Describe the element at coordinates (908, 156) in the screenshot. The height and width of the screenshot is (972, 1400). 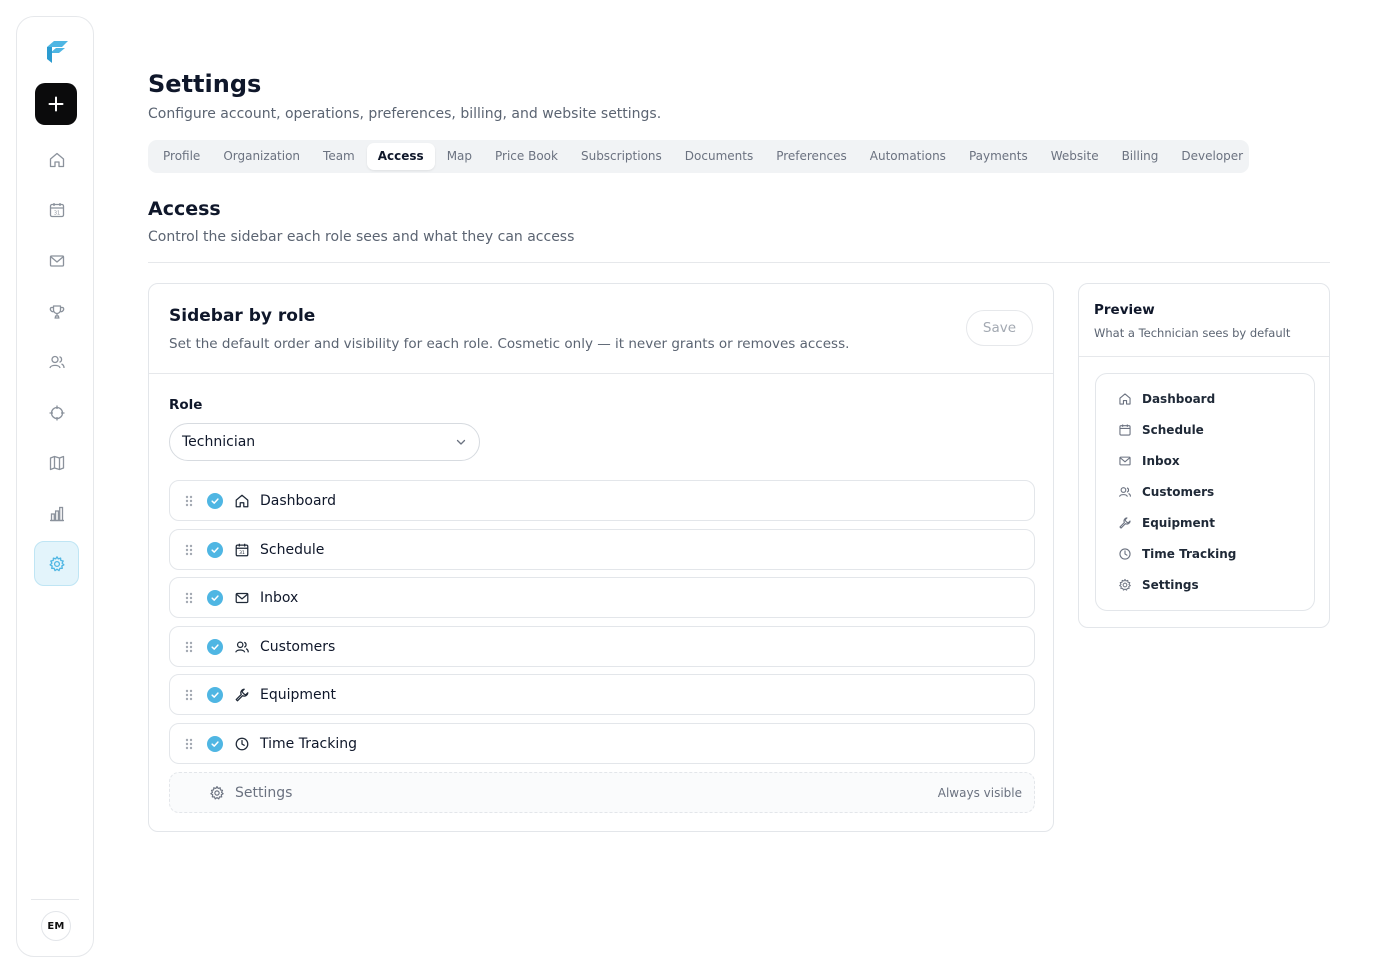
I see `tab-automations: Automations` at that location.